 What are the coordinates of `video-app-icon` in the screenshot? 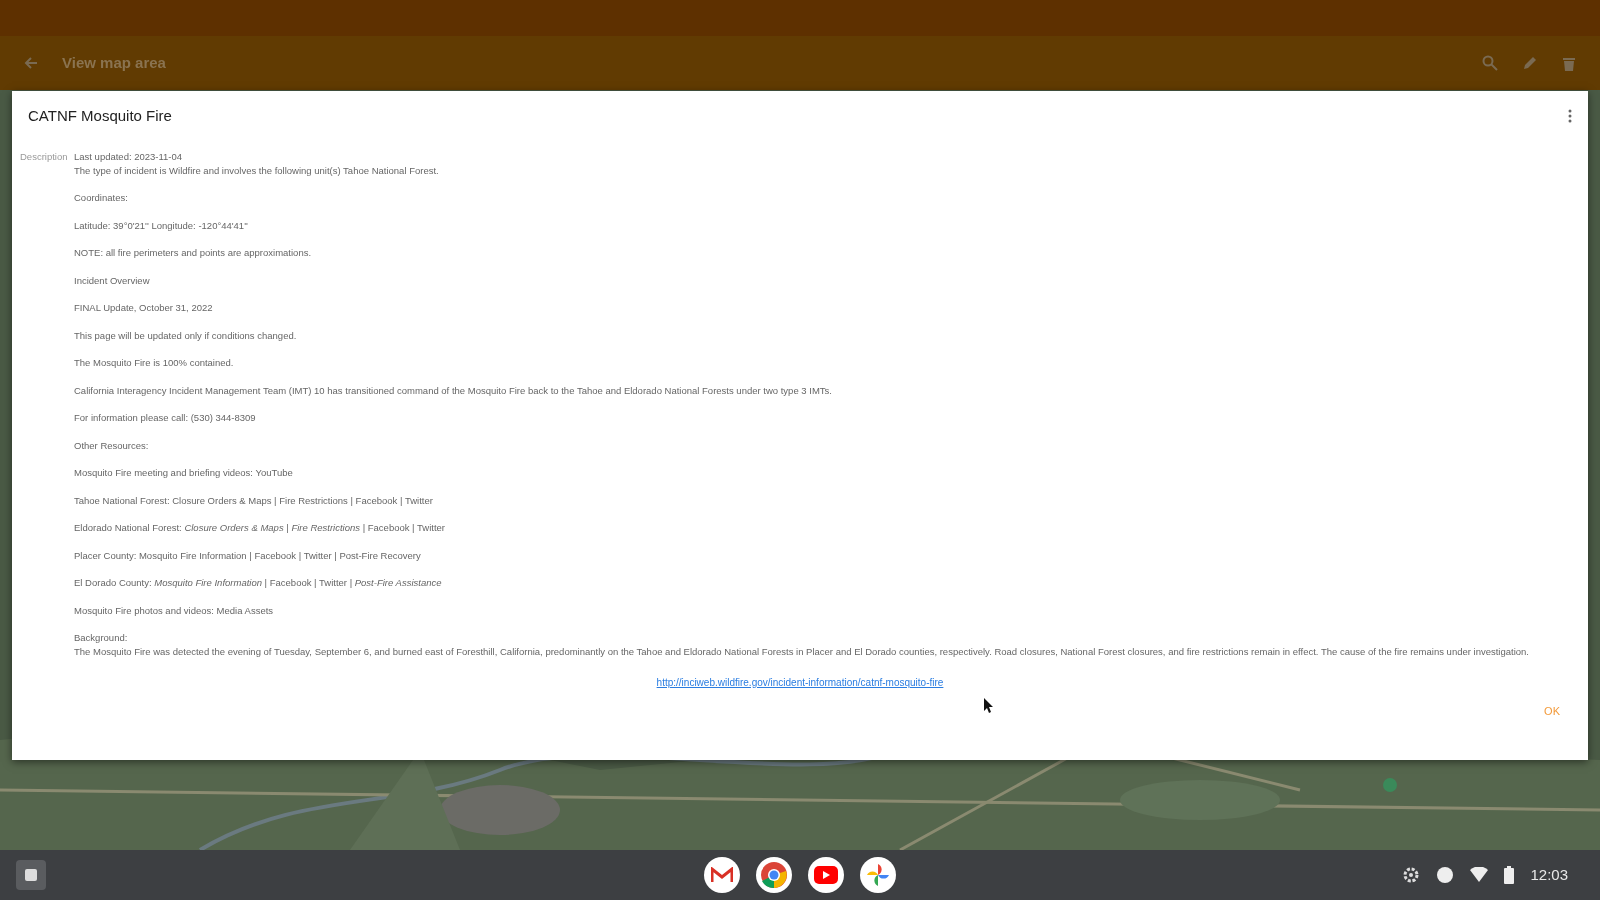 It's located at (826, 875).